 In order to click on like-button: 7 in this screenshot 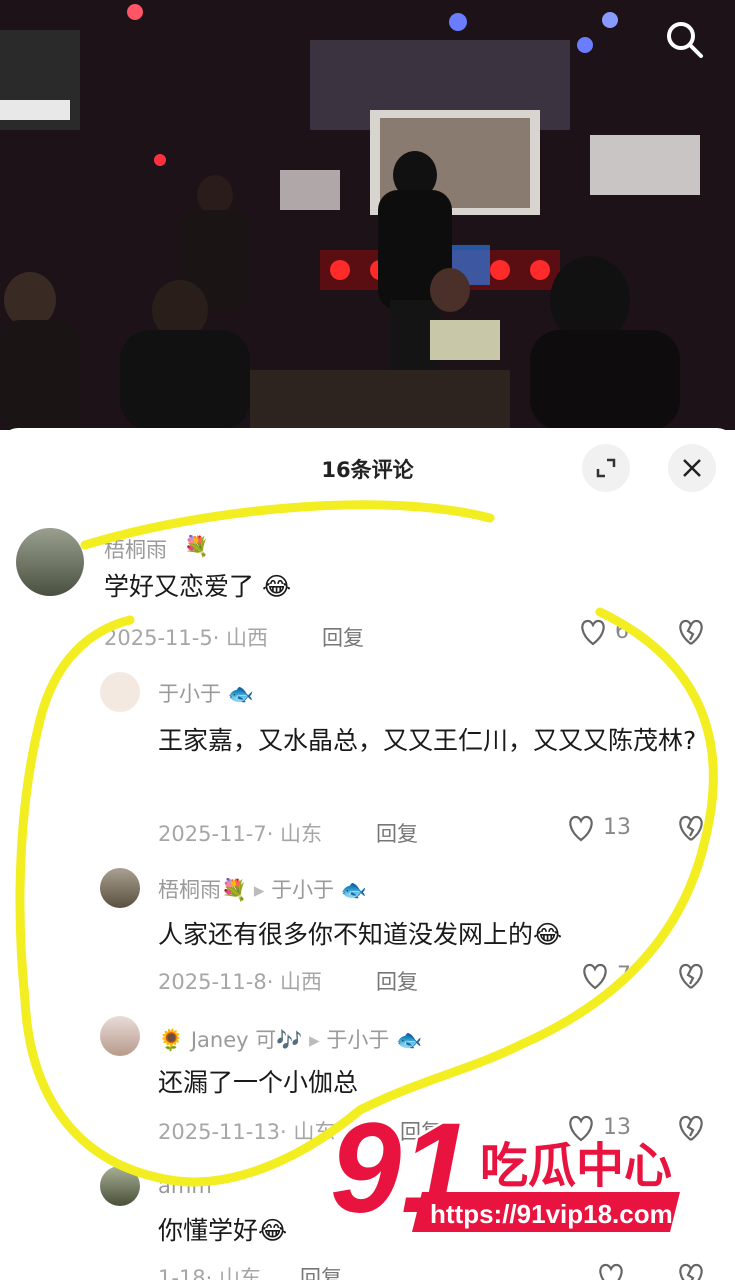, I will do `click(605, 976)`.